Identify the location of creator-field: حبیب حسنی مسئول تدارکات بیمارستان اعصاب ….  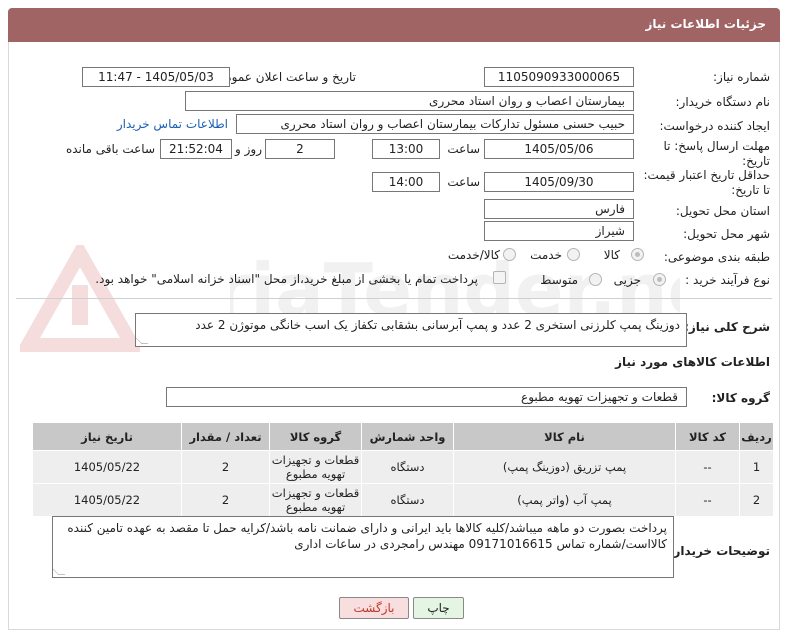
(435, 124).